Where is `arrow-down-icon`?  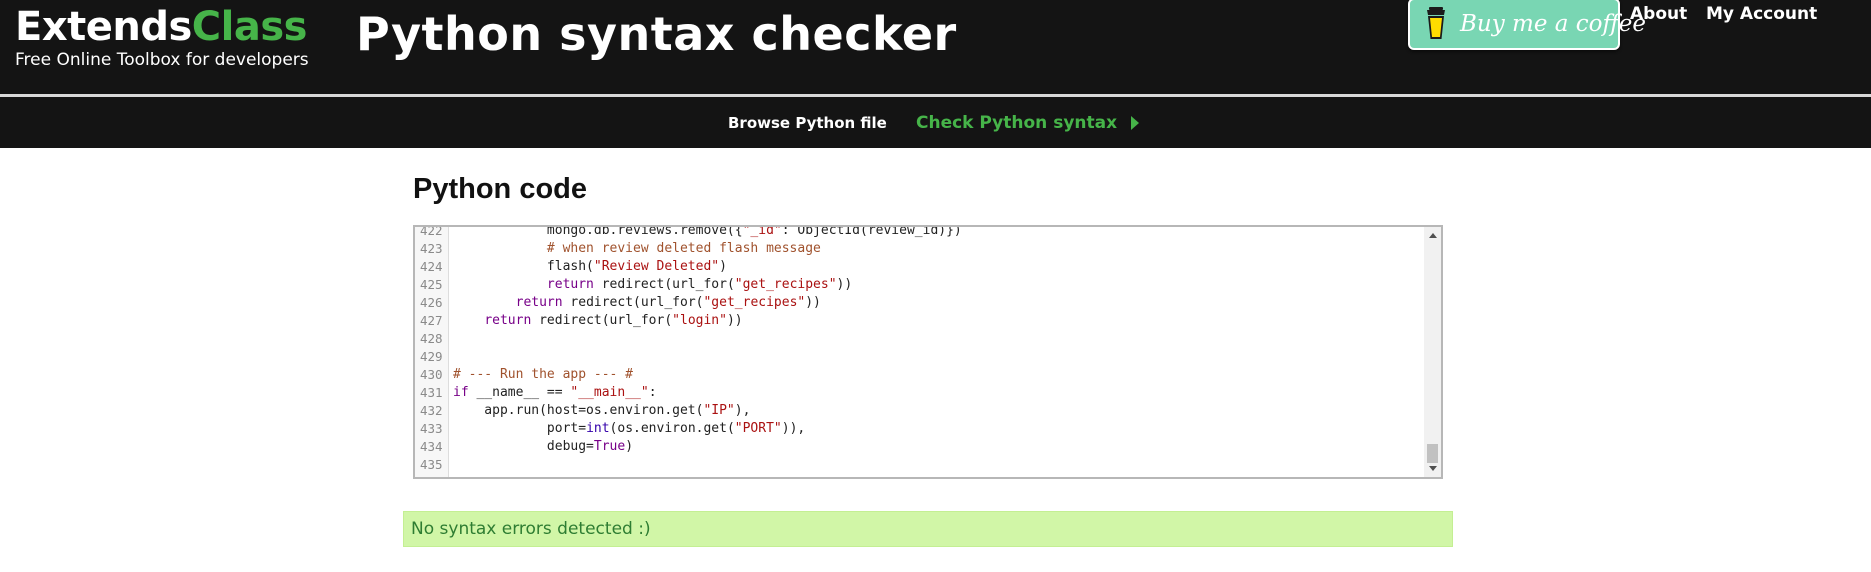
arrow-down-icon is located at coordinates (1432, 468).